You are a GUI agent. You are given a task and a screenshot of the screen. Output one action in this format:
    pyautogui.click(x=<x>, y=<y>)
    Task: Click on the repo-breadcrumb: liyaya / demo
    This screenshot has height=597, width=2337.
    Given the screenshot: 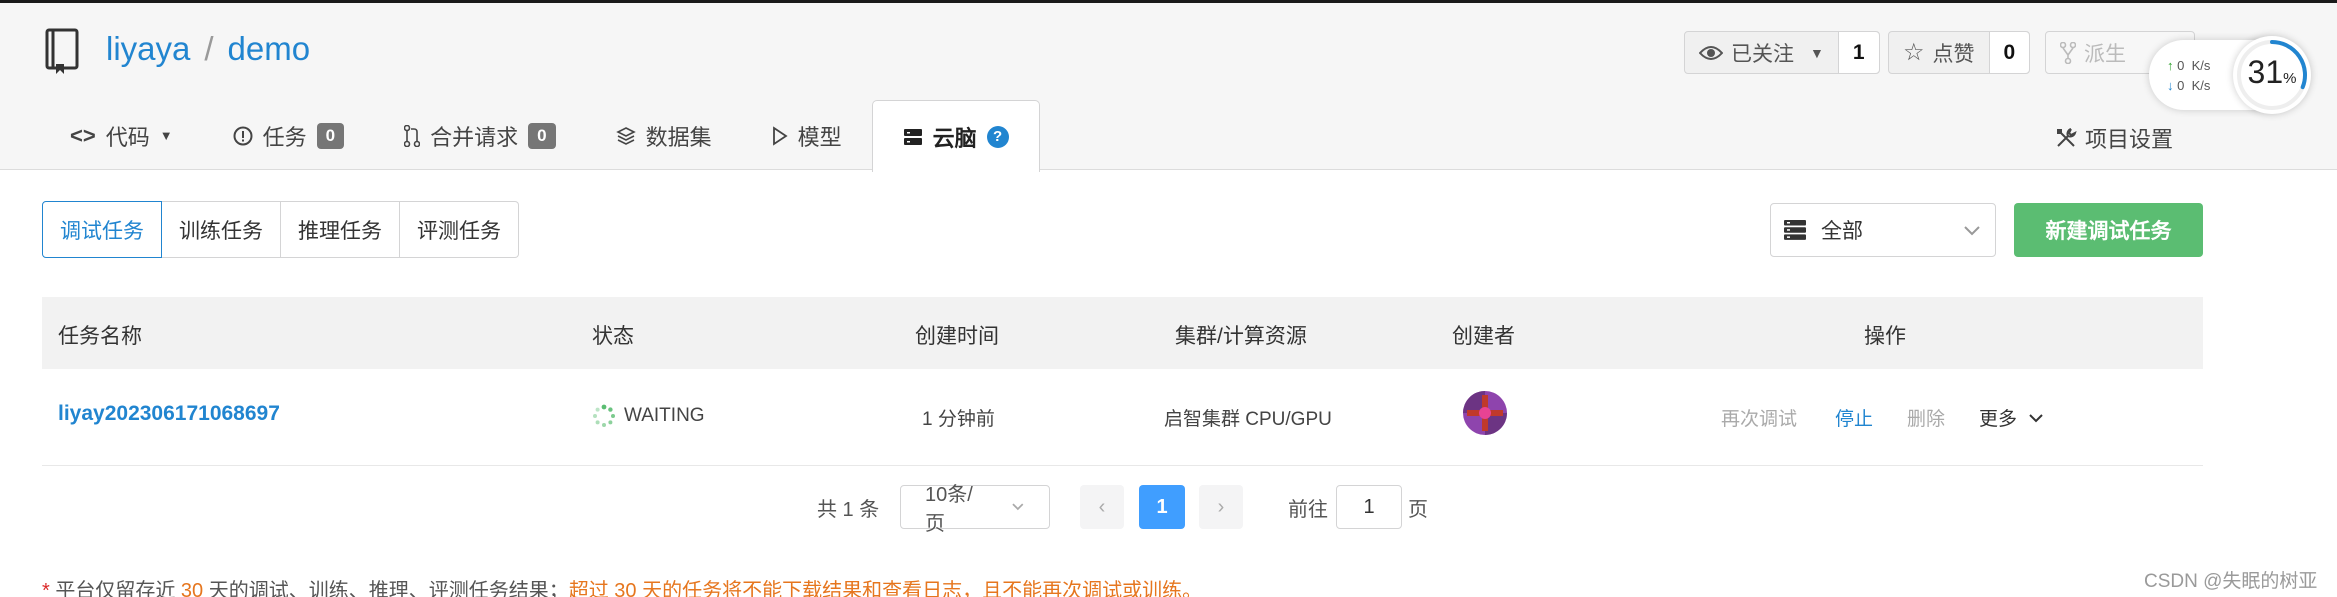 What is the action you would take?
    pyautogui.click(x=208, y=49)
    